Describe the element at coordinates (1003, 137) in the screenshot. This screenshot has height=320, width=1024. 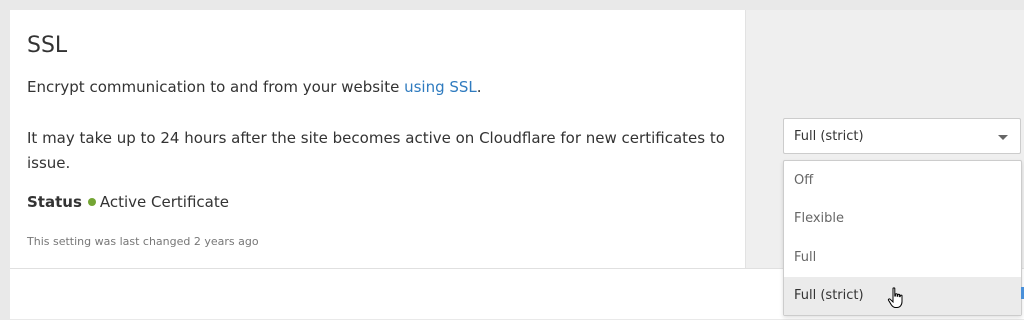
I see `chevron-down-icon` at that location.